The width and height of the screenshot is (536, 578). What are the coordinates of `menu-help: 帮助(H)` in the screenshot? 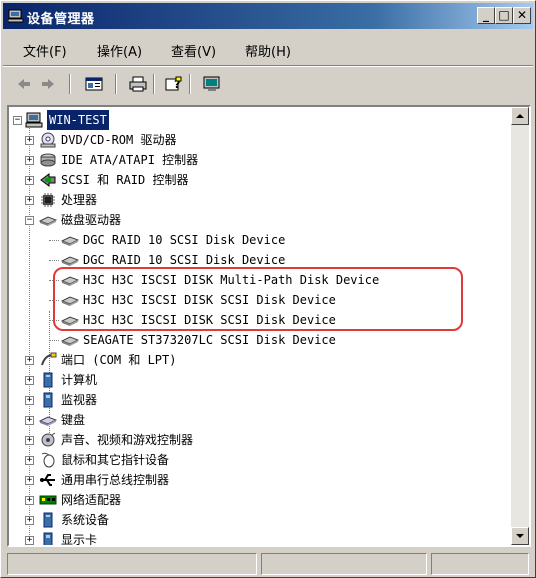 It's located at (268, 50).